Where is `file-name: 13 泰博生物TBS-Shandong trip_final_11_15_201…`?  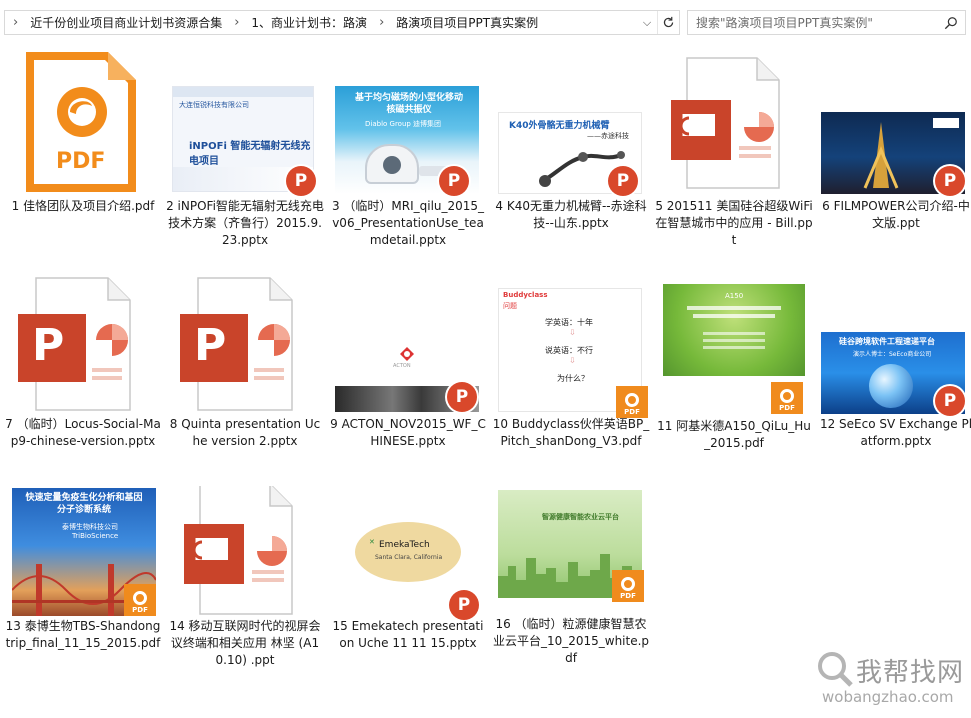
file-name: 13 泰博生物TBS-Shandong trip_final_11_15_201… is located at coordinates (83, 634).